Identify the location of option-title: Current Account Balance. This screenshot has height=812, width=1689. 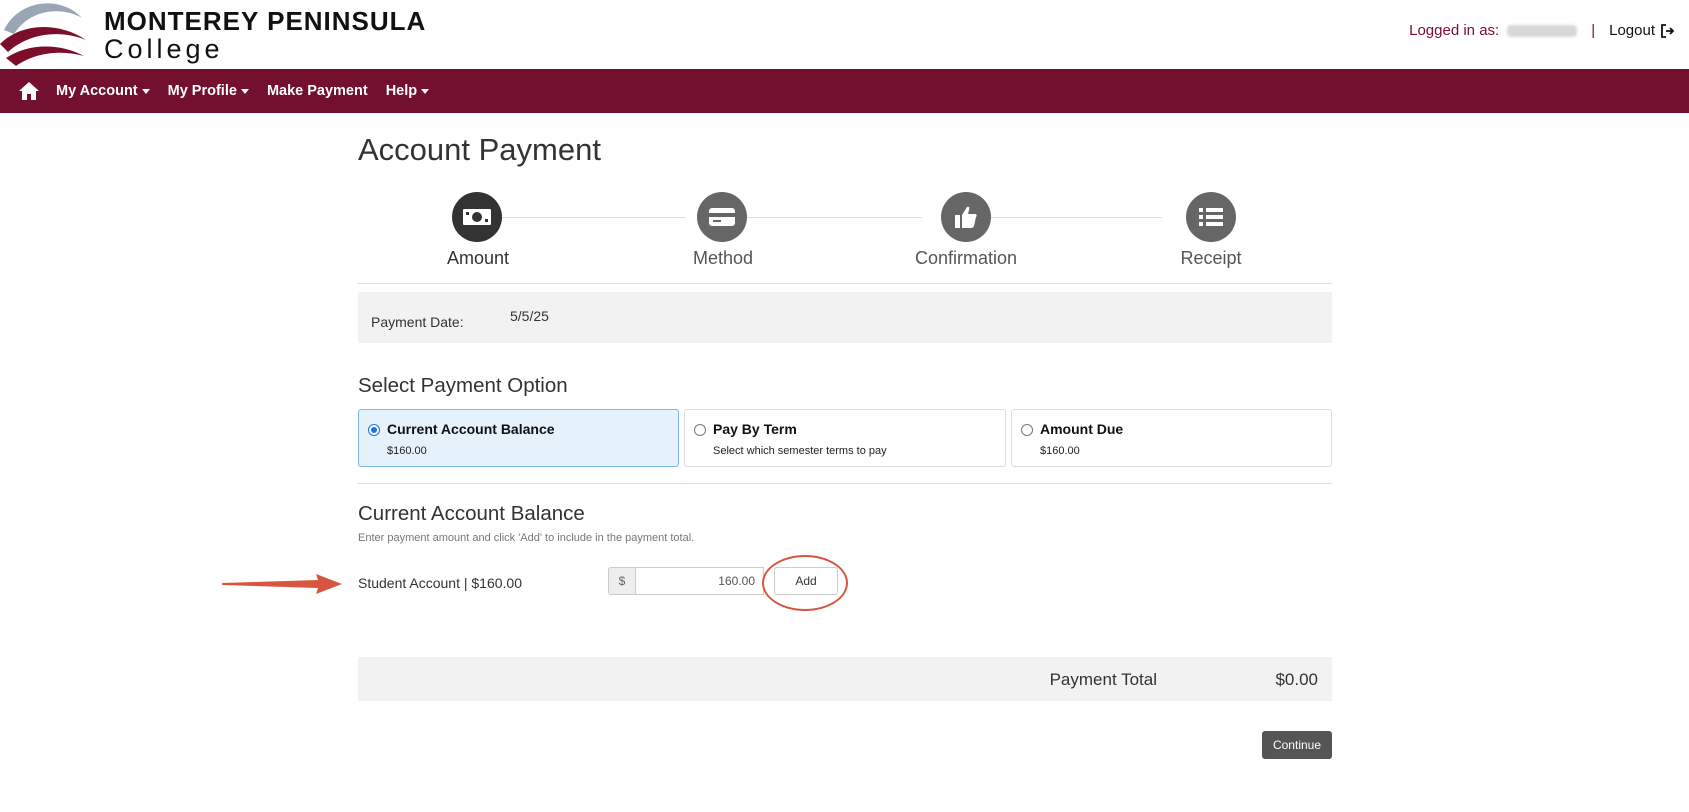
(471, 429).